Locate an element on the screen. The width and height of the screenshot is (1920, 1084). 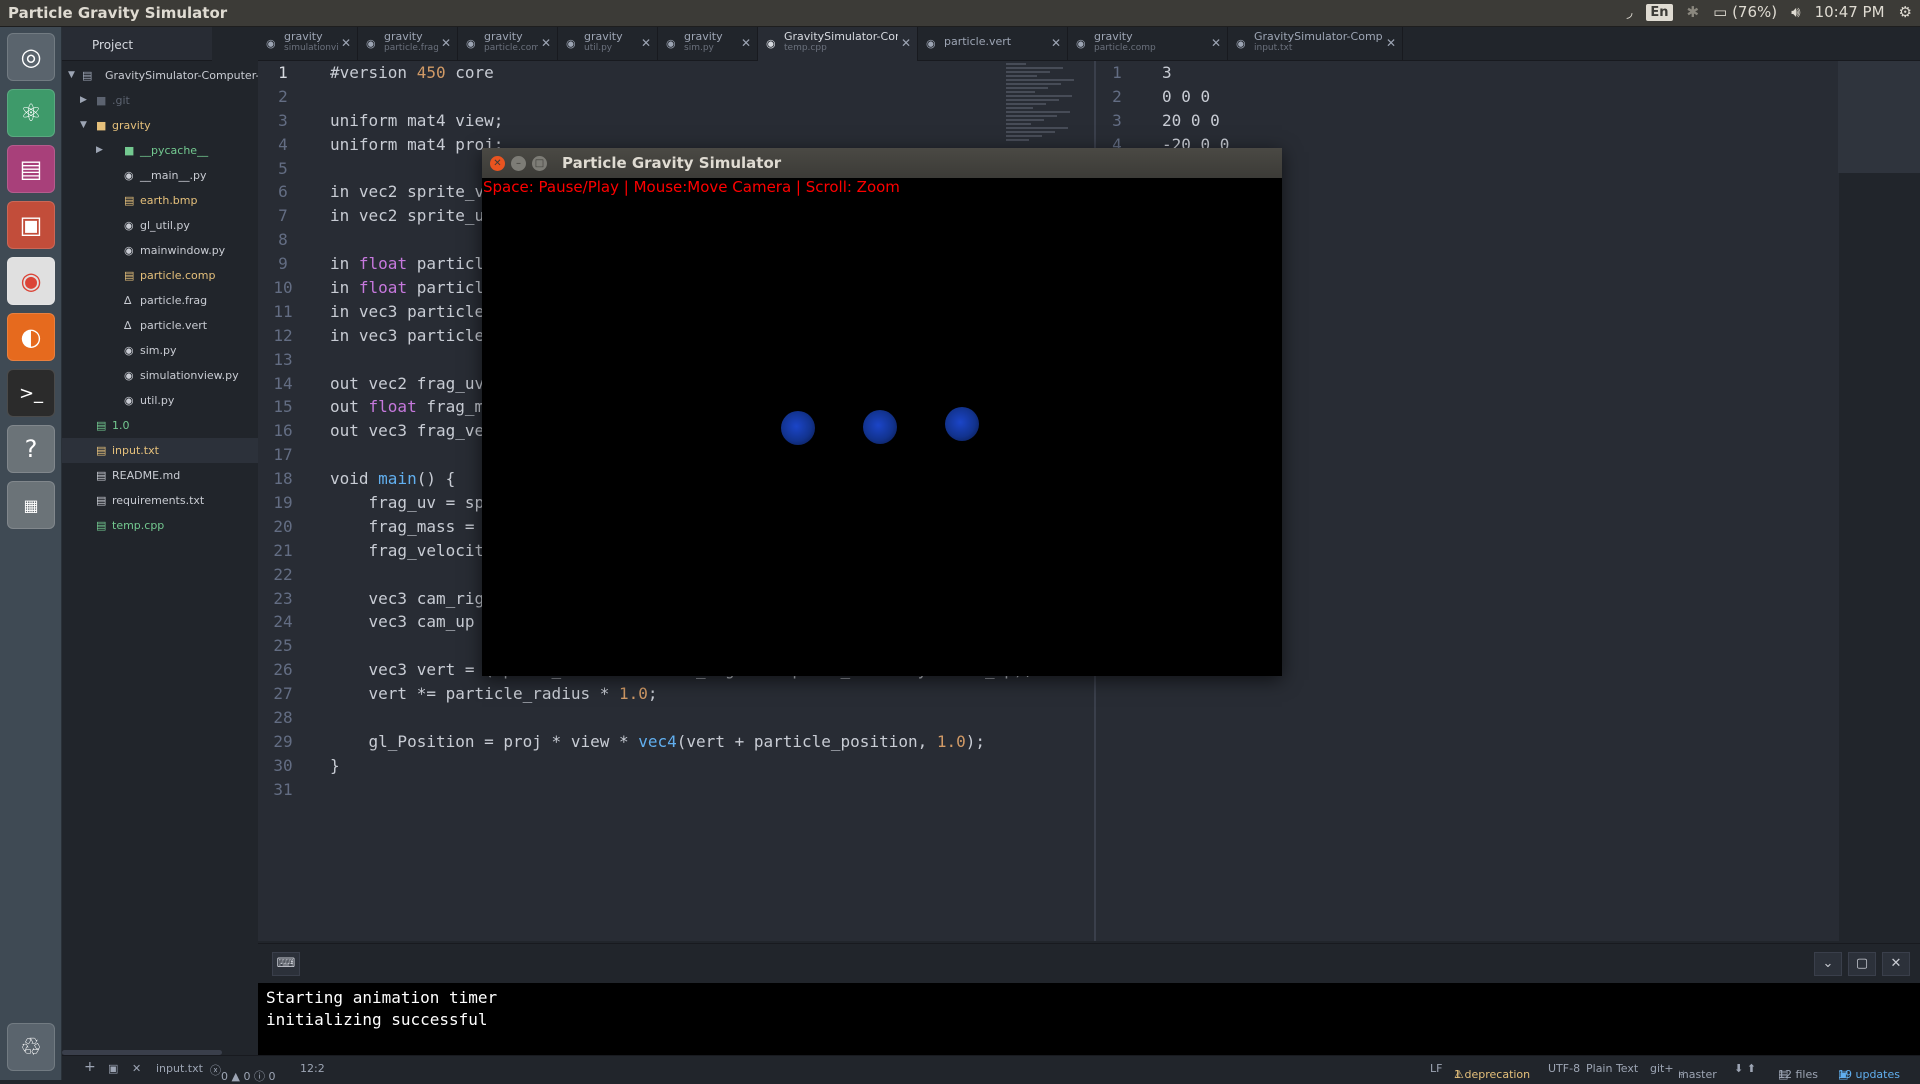
tree-item: ▶ ■ __pycache__ is located at coordinates (160, 150).